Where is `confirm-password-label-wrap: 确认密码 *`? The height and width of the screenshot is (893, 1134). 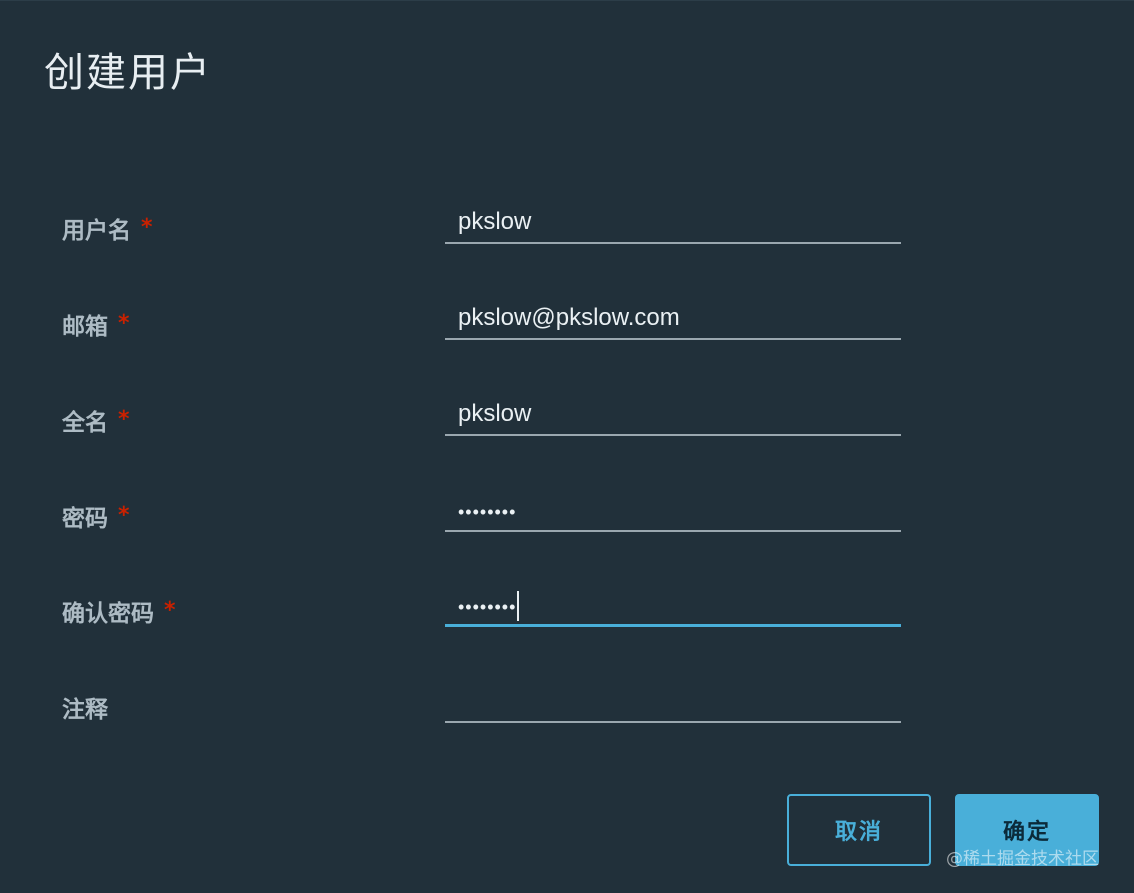
confirm-password-label-wrap: 确认密码 * is located at coordinates (119, 614).